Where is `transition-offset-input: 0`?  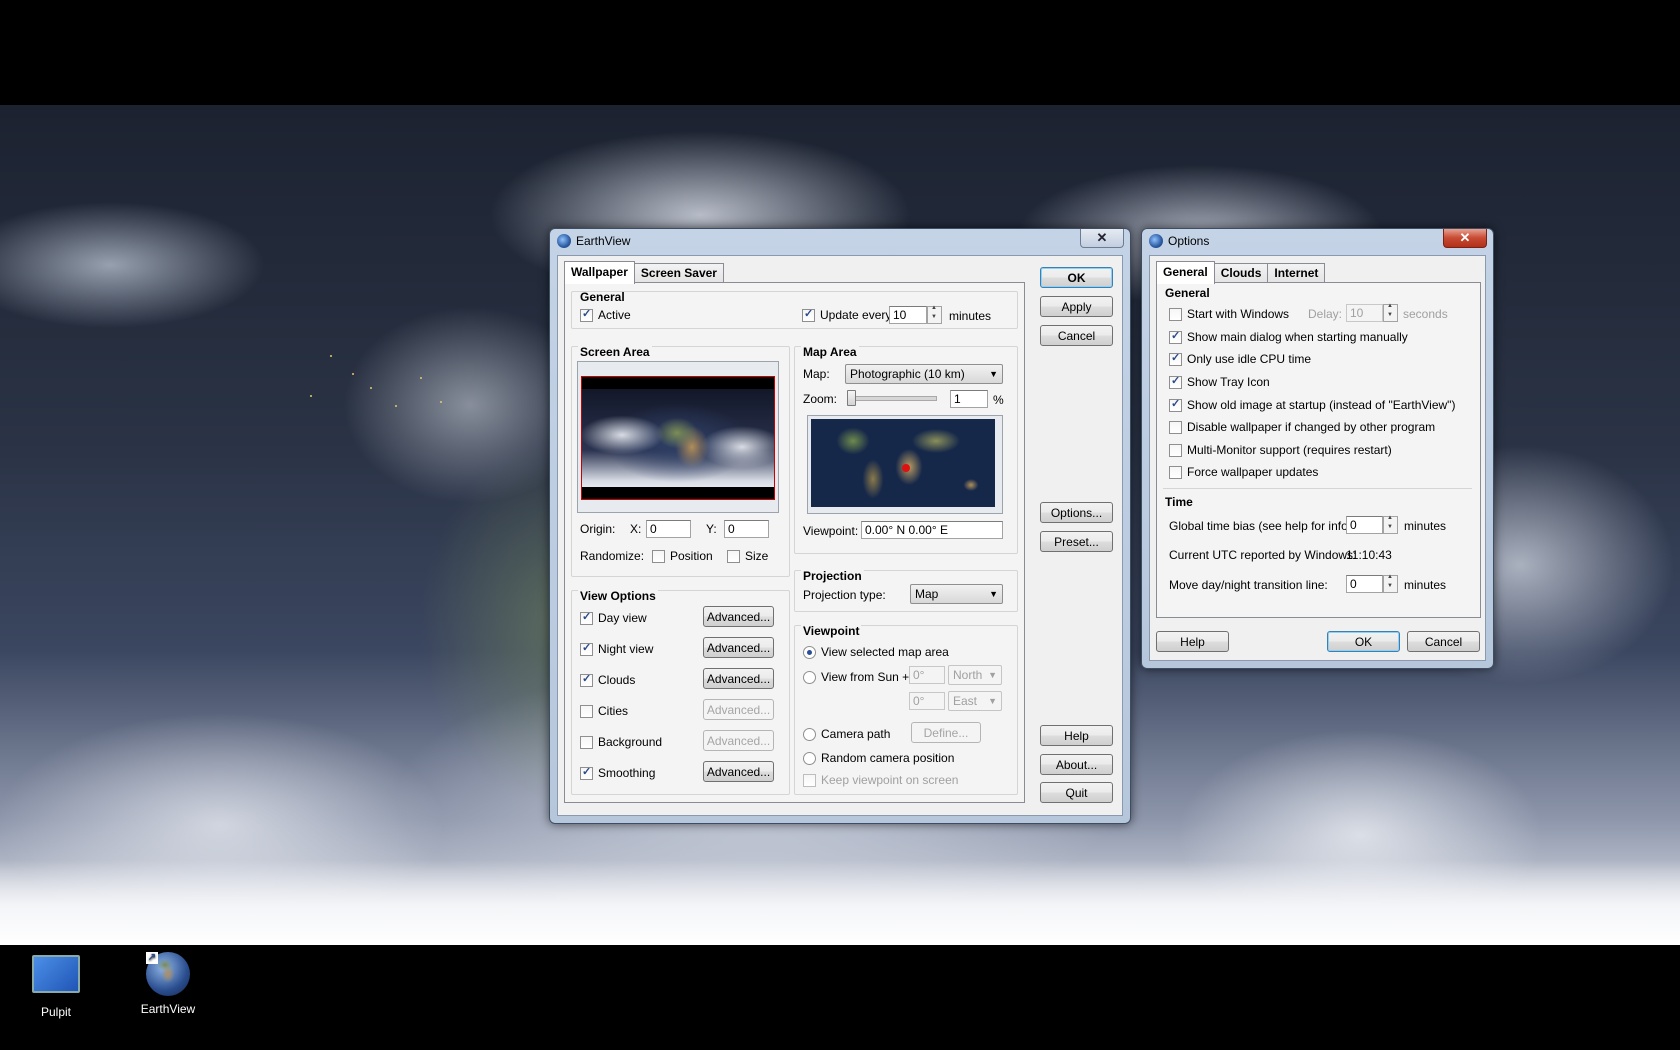 transition-offset-input: 0 is located at coordinates (1364, 584).